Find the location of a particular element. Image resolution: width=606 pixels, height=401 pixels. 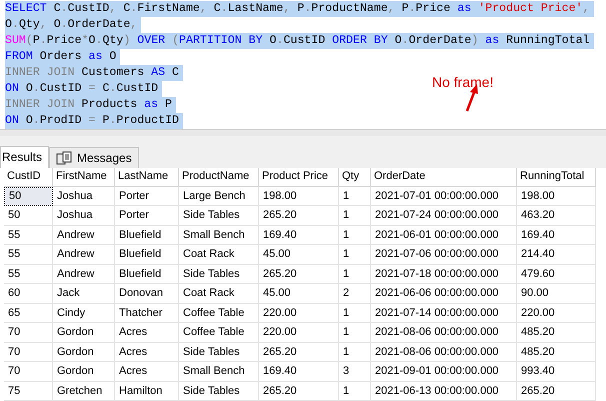

table-cell: 214.40 is located at coordinates (556, 254).